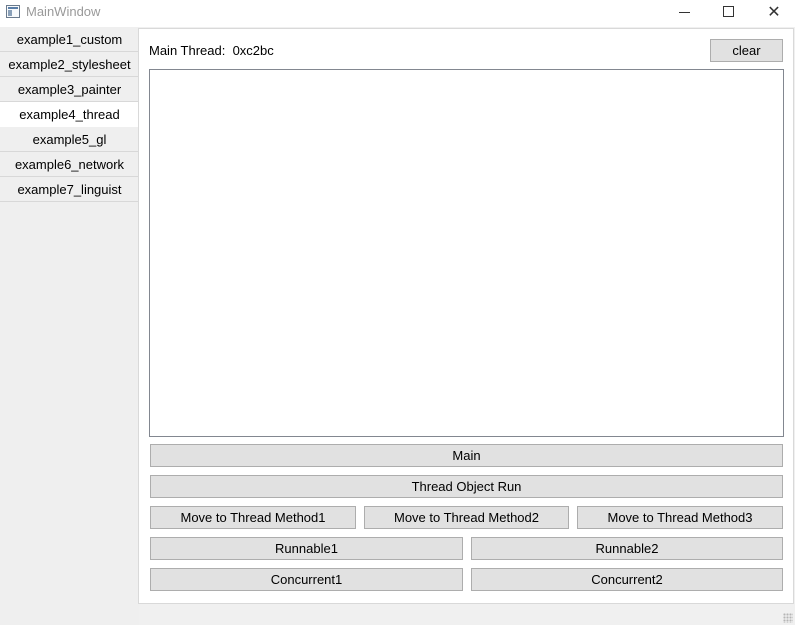  I want to click on runnable1-button: Runnable1, so click(306, 548).